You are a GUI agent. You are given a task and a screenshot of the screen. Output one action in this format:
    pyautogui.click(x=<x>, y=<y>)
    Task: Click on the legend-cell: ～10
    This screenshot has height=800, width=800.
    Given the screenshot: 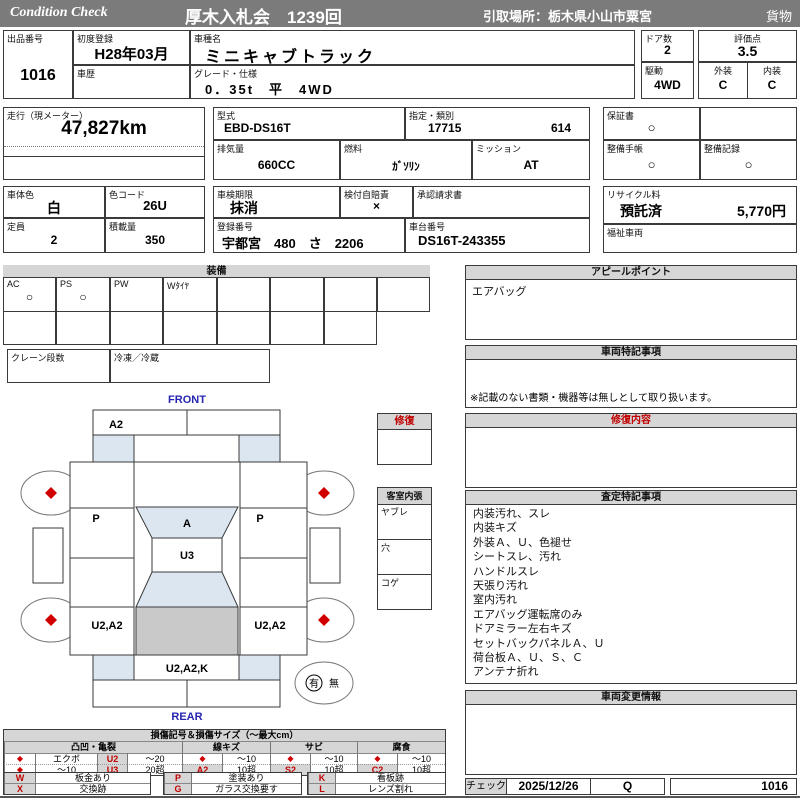 What is the action you would take?
    pyautogui.click(x=421, y=758)
    